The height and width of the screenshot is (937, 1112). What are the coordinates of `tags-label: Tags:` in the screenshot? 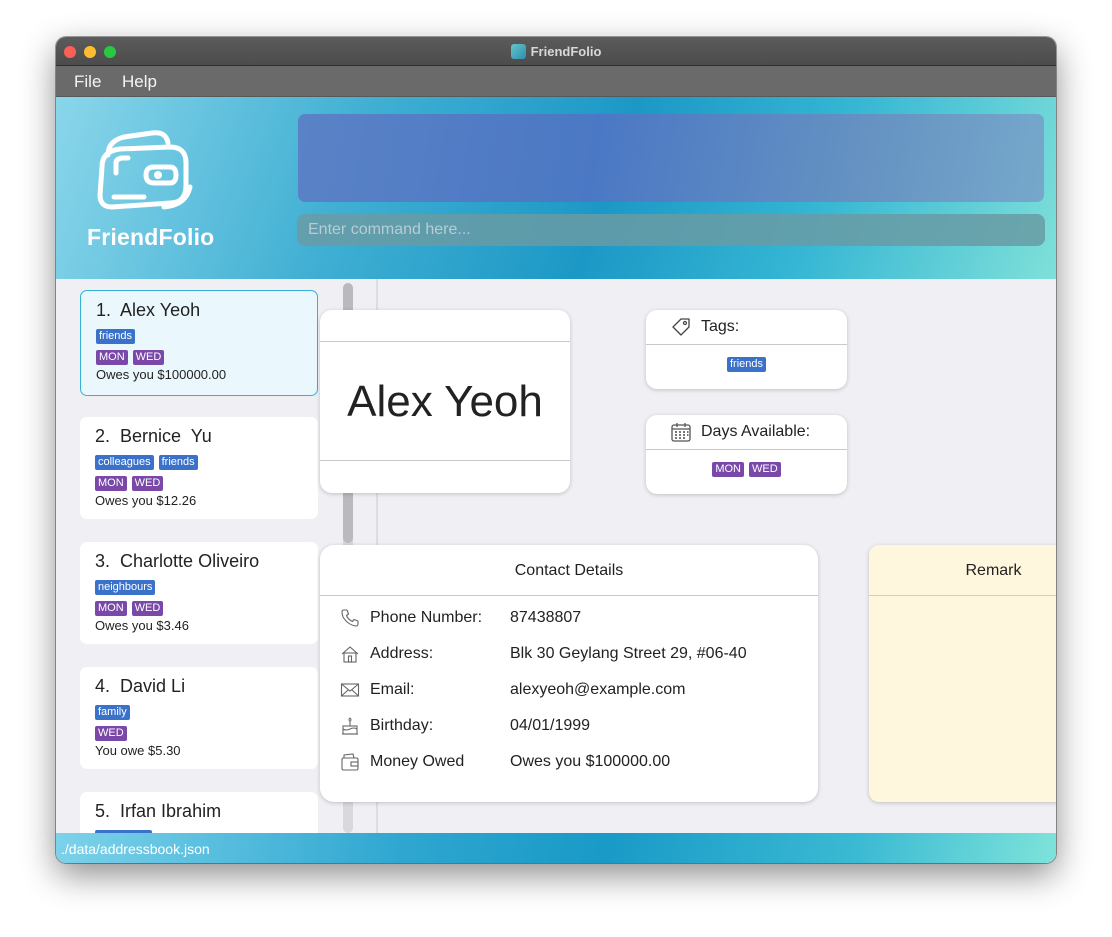 It's located at (720, 326).